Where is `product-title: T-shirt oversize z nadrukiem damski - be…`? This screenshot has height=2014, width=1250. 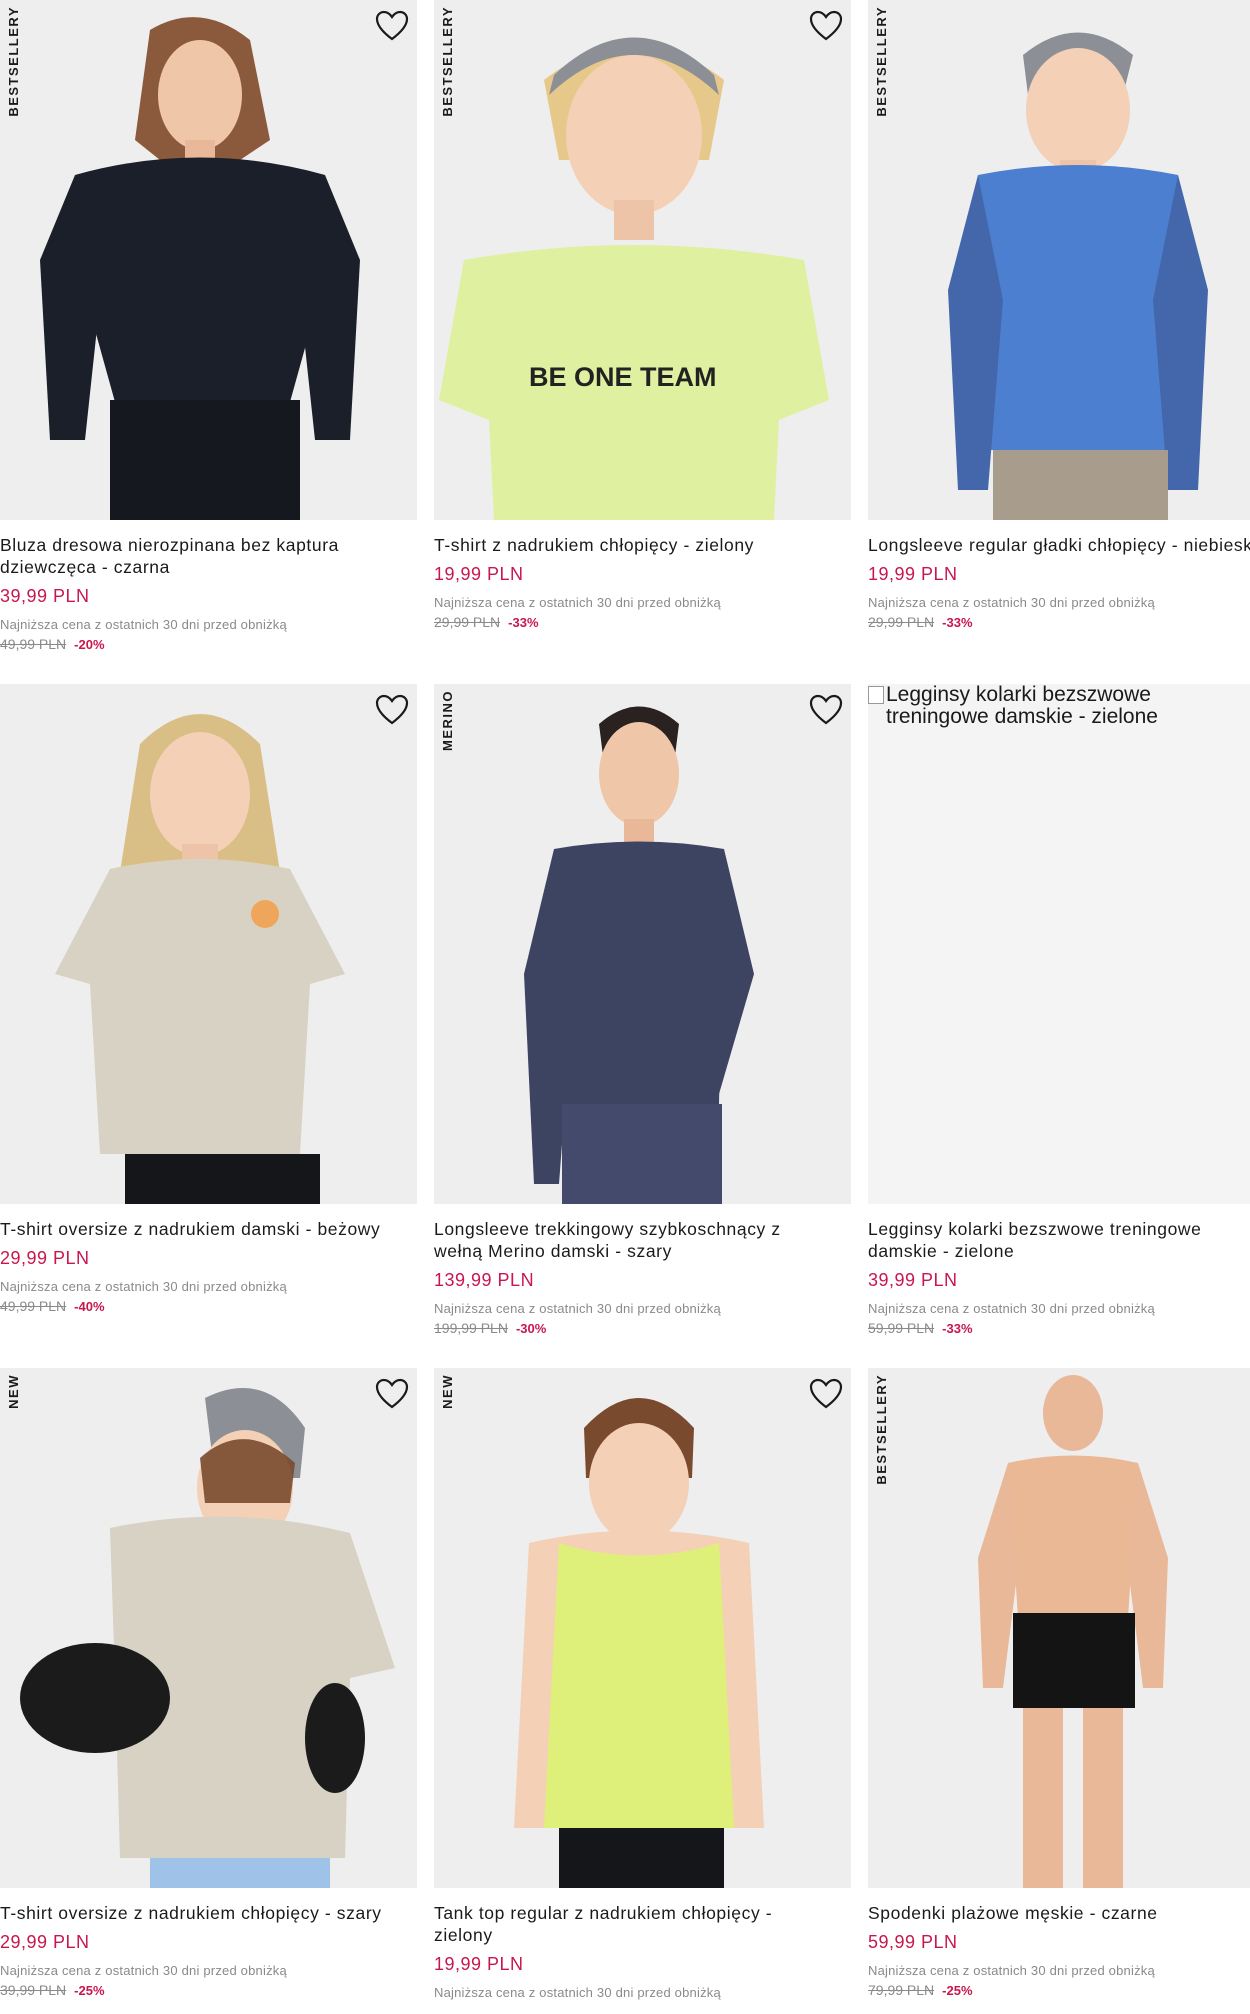 product-title: T-shirt oversize z nadrukiem damski - be… is located at coordinates (200, 1229).